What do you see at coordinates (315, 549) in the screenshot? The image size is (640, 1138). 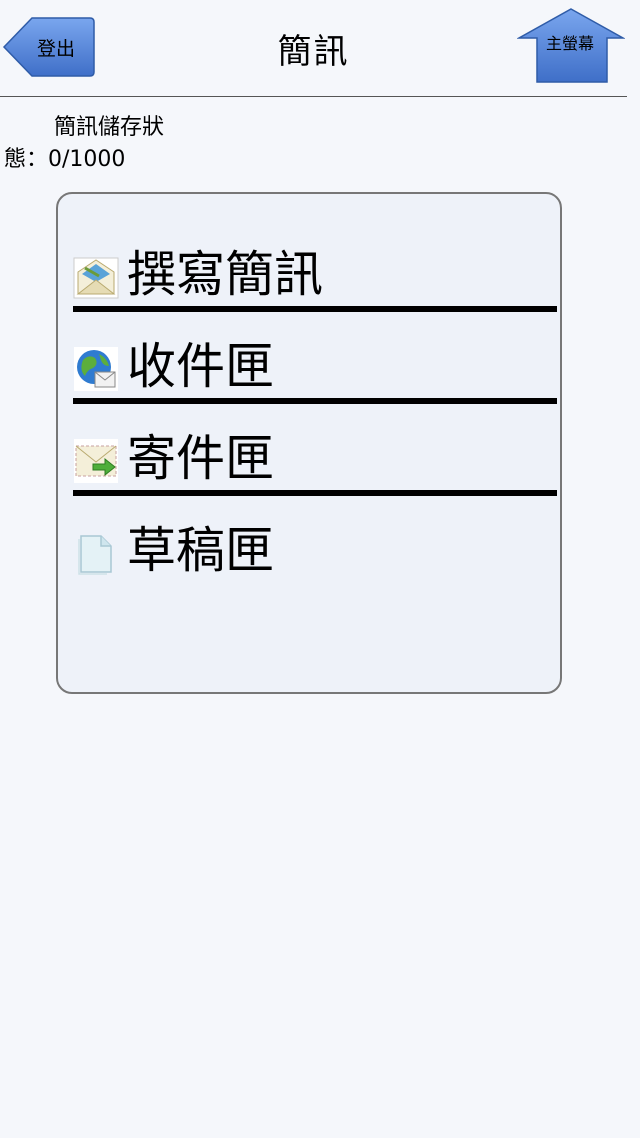 I see `menu-item-drafts: 草稿匣` at bounding box center [315, 549].